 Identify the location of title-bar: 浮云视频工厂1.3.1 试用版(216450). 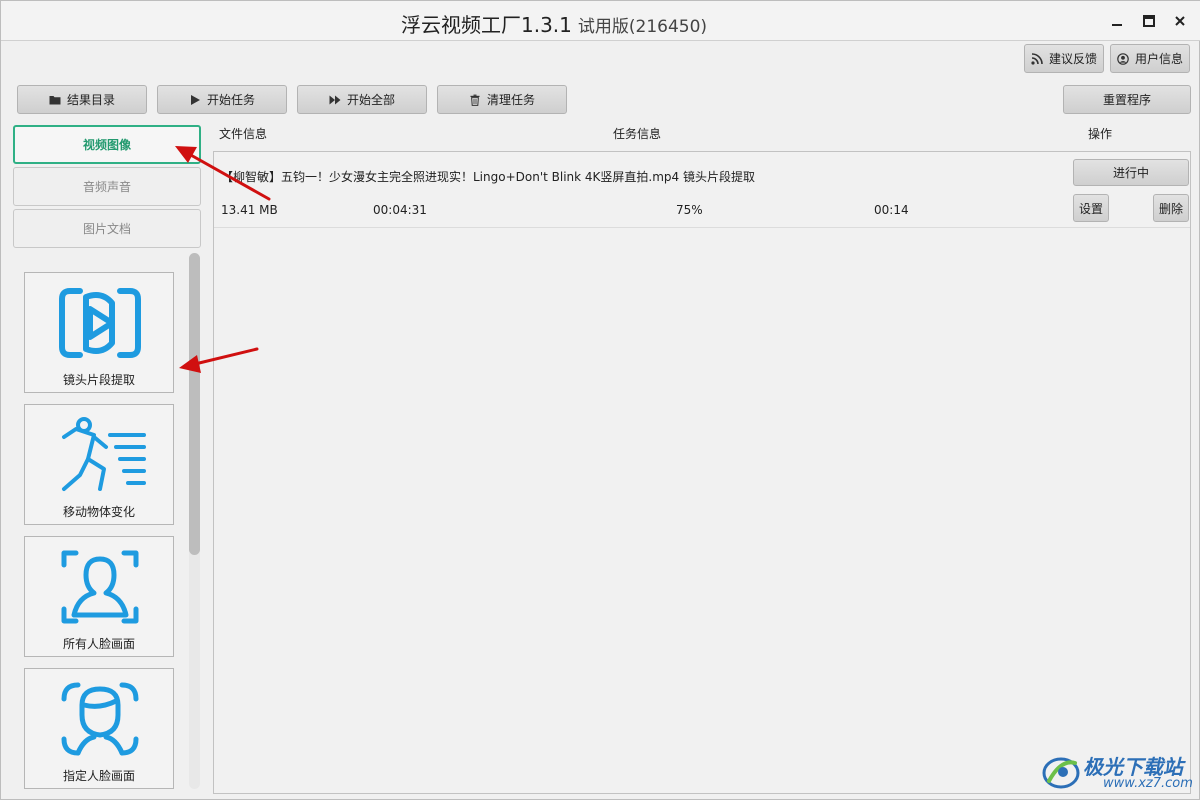
(600, 21).